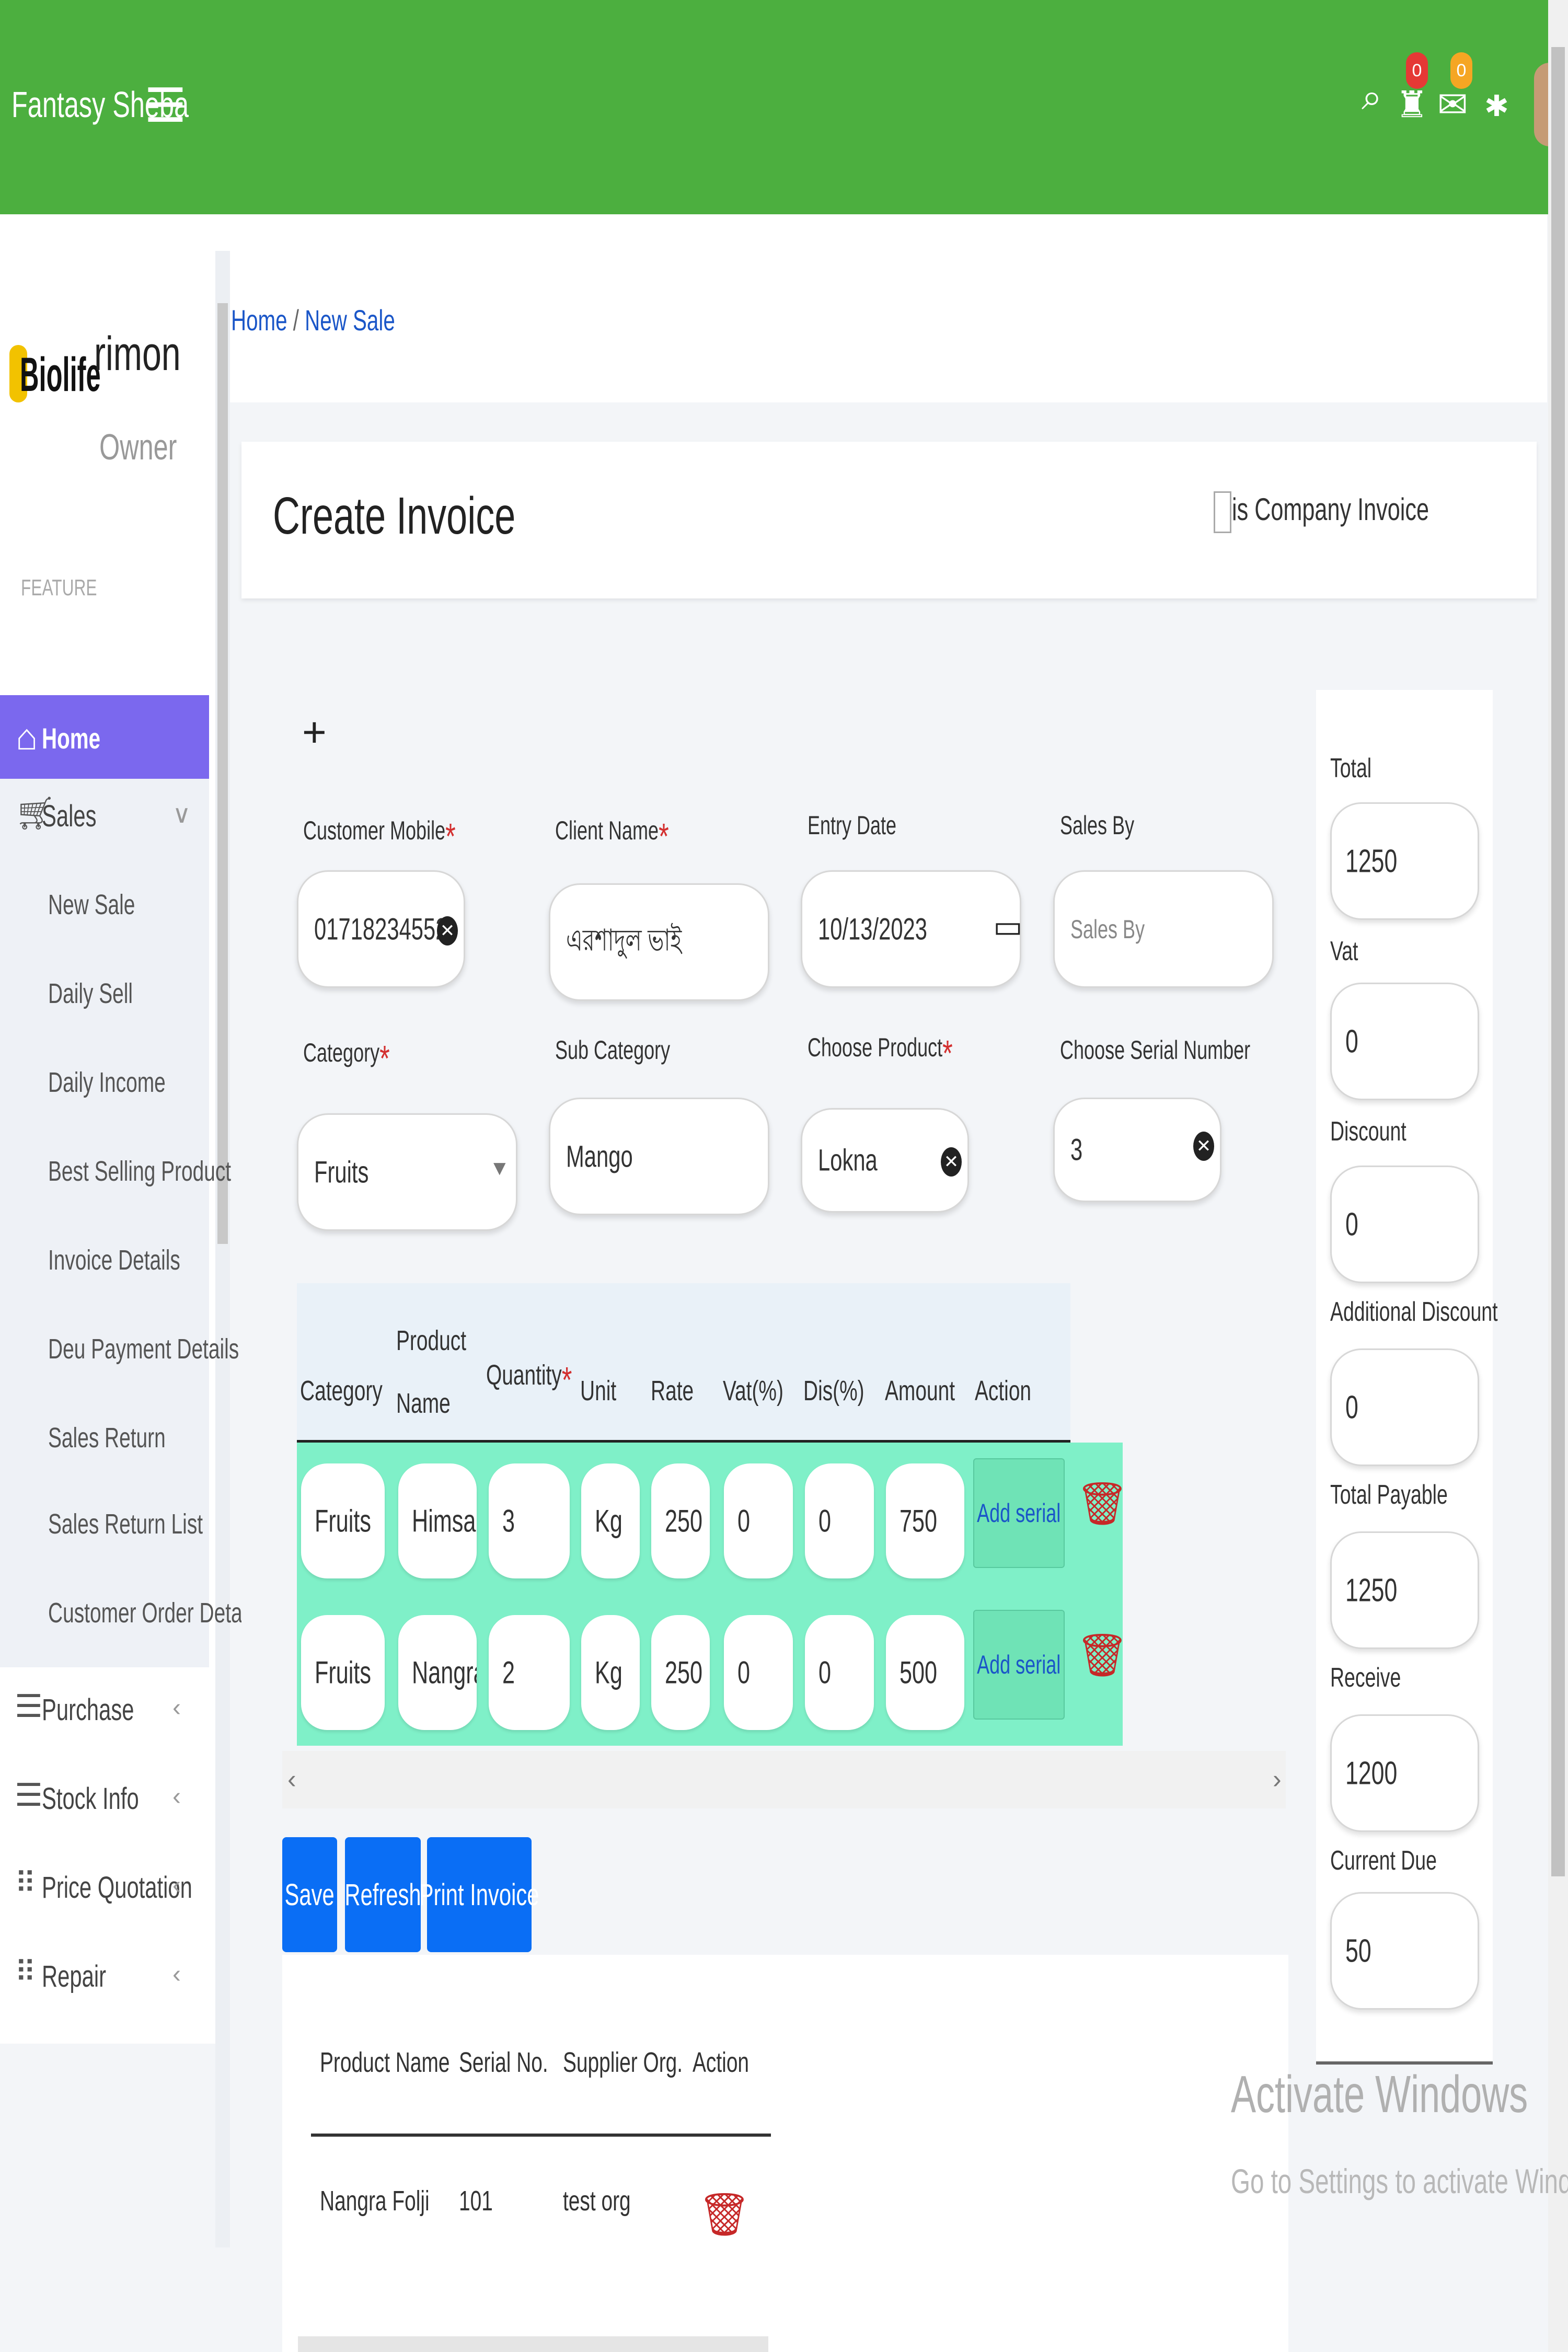 The image size is (1568, 2352). Describe the element at coordinates (885, 1160) in the screenshot. I see `choose-product-input: Lokna ✕` at that location.